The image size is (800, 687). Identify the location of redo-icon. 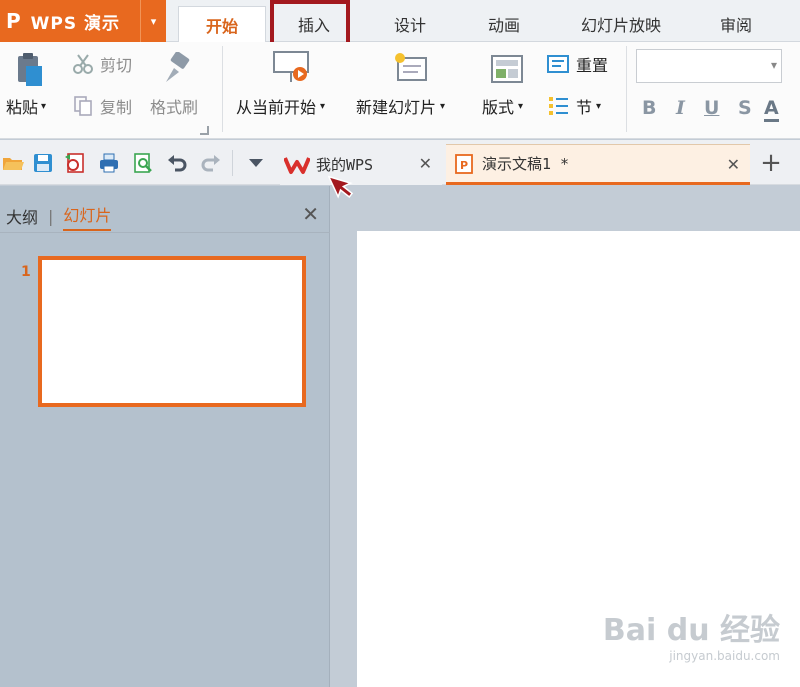
(211, 163).